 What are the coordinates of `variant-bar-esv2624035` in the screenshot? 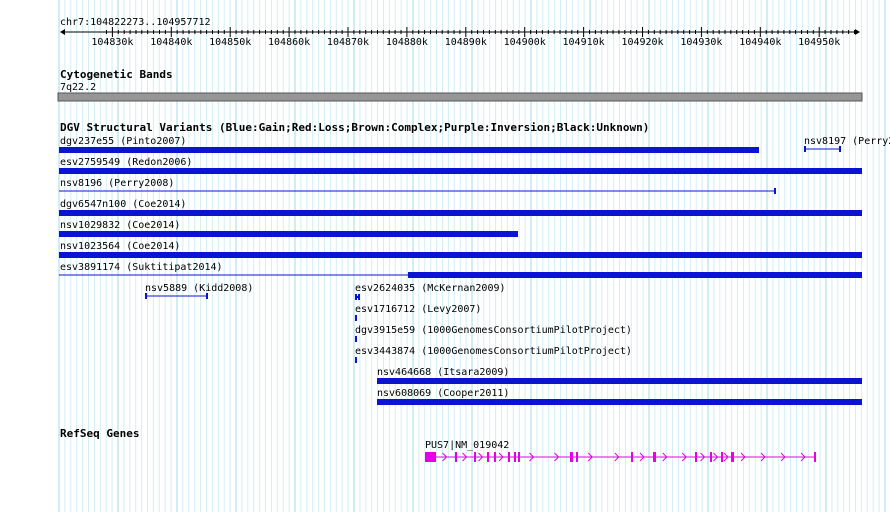 It's located at (357, 297).